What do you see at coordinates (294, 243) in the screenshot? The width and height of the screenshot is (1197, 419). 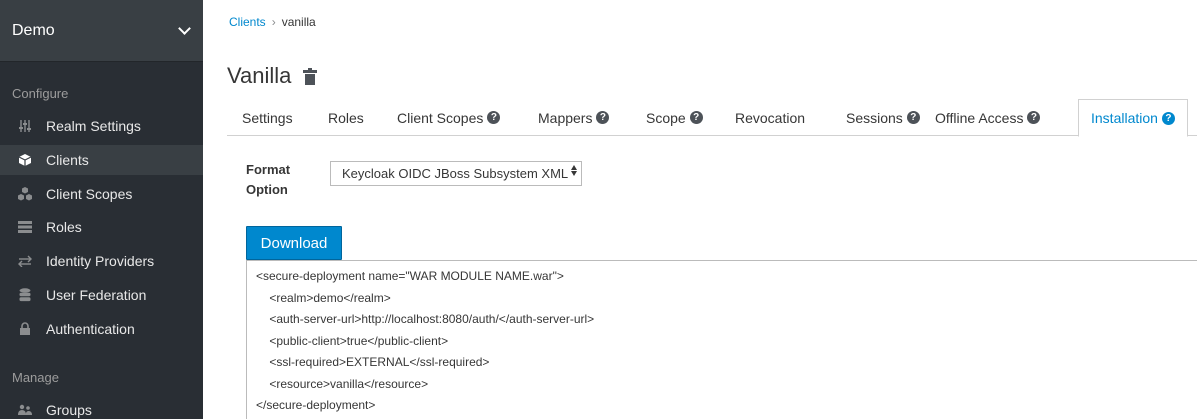 I see `download-button: Download` at bounding box center [294, 243].